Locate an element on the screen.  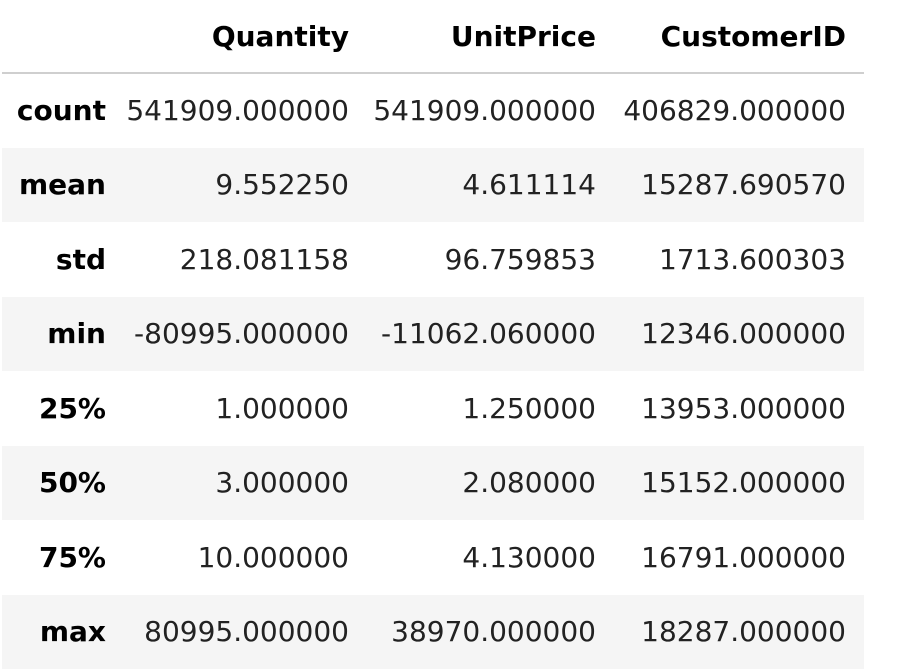
header-quantity: Quantity is located at coordinates (244, 37).